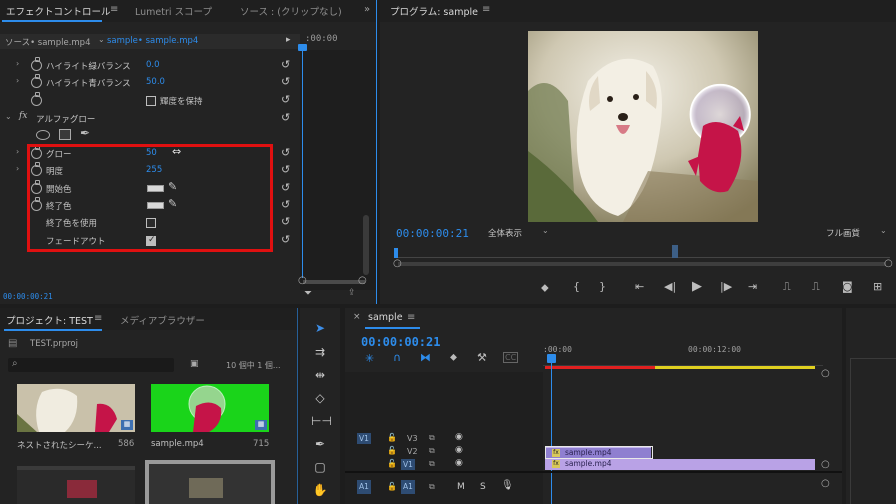  I want to click on keep-luma-checkbox, so click(151, 101).